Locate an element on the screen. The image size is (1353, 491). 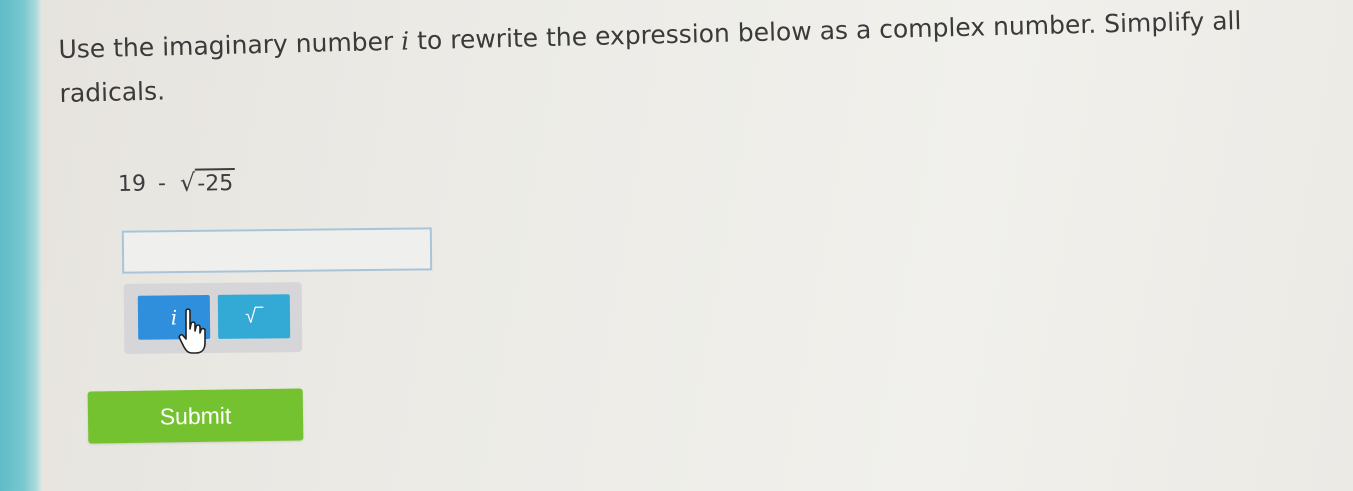
radicand: -25 is located at coordinates (215, 182).